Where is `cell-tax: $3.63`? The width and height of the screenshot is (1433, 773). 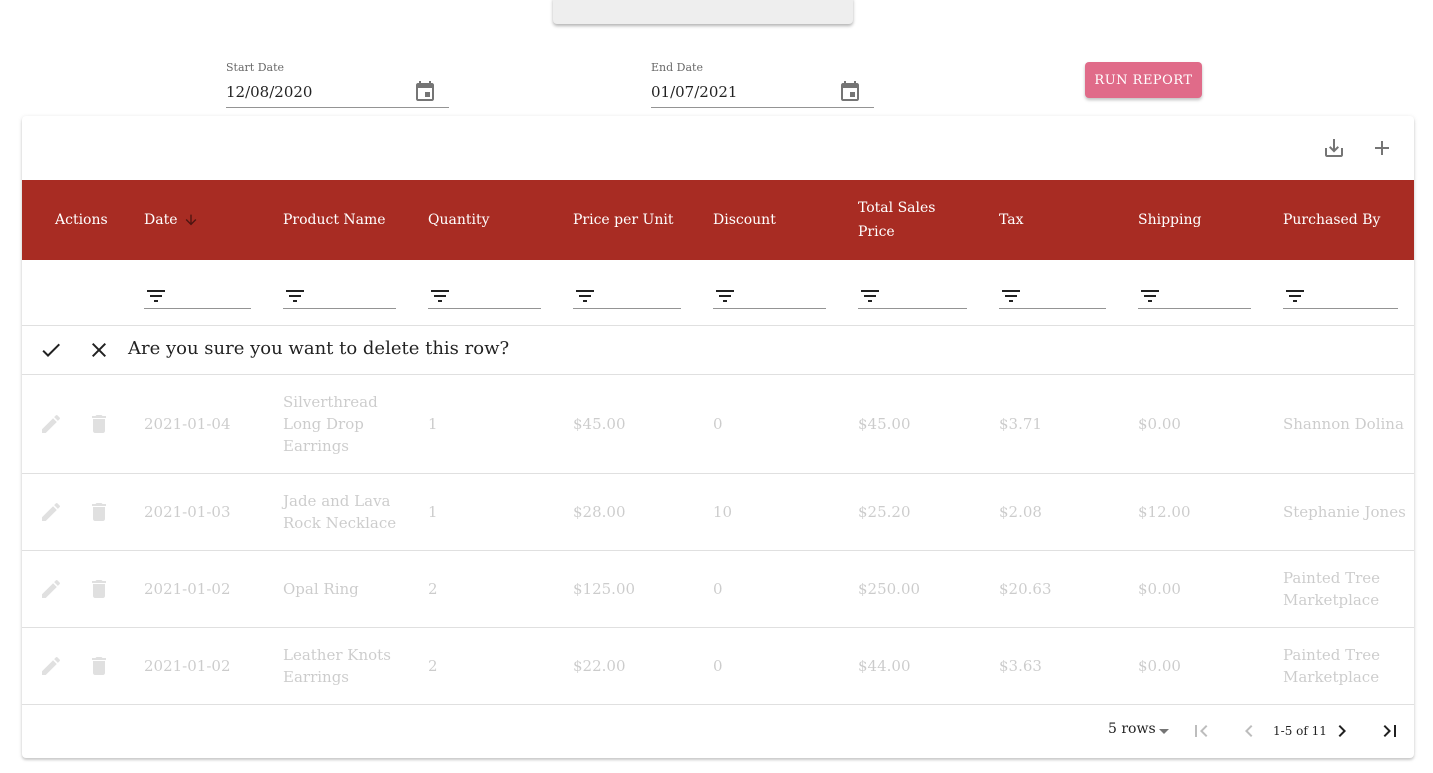 cell-tax: $3.63 is located at coordinates (1020, 666).